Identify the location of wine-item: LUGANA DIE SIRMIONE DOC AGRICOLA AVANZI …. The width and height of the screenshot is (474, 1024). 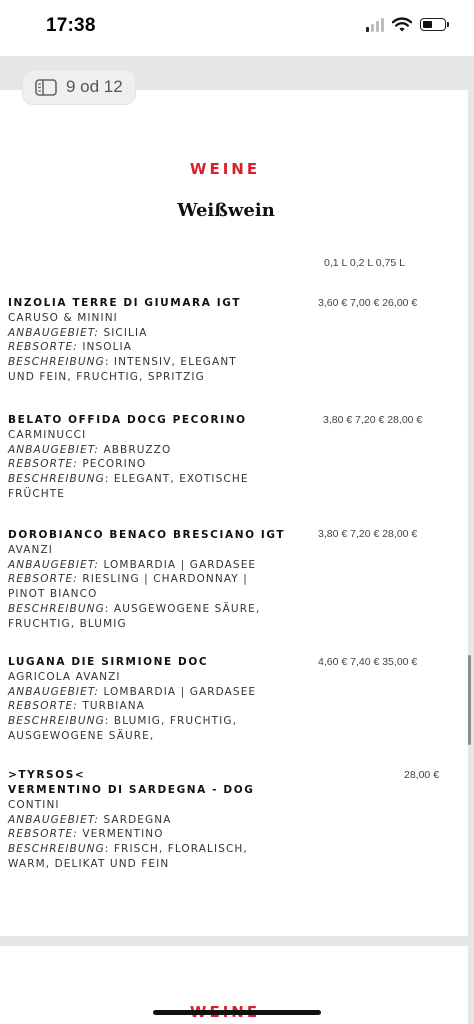
(228, 699).